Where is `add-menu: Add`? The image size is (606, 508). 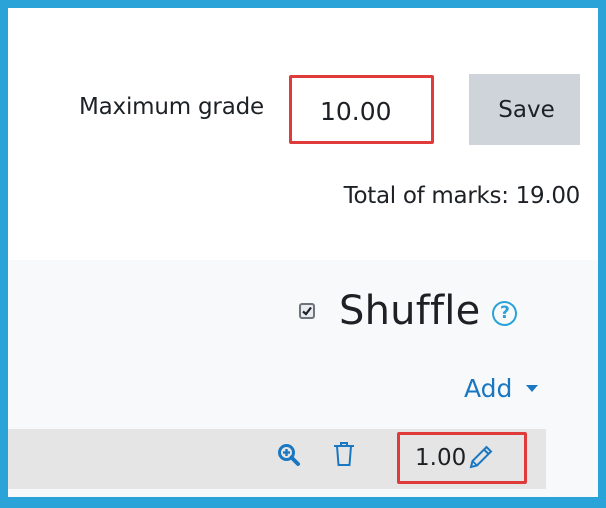 add-menu: Add is located at coordinates (501, 388).